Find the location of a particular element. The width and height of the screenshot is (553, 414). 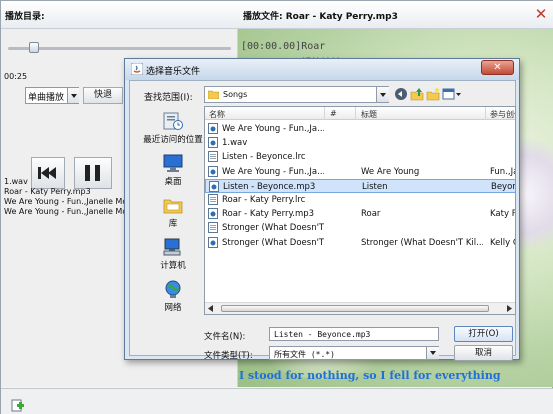

look-in-select: Songs is located at coordinates (296, 94).